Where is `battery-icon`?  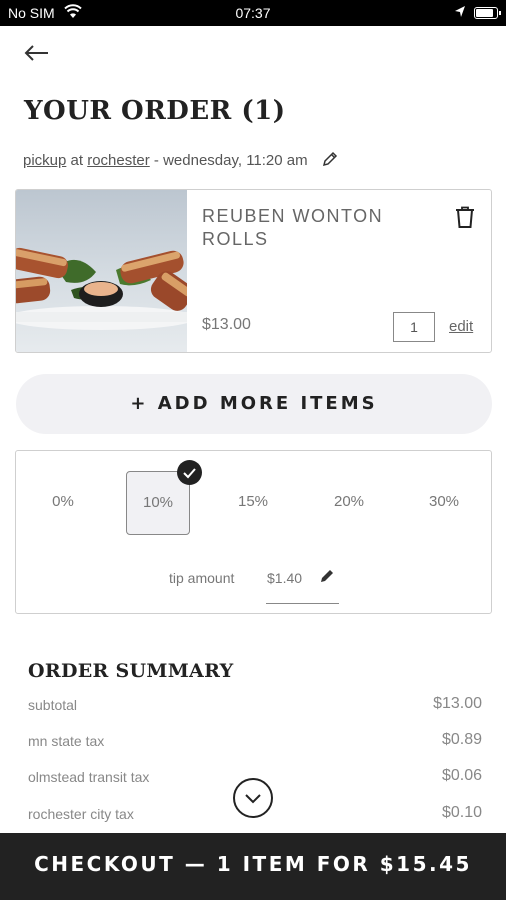
battery-icon is located at coordinates (487, 13).